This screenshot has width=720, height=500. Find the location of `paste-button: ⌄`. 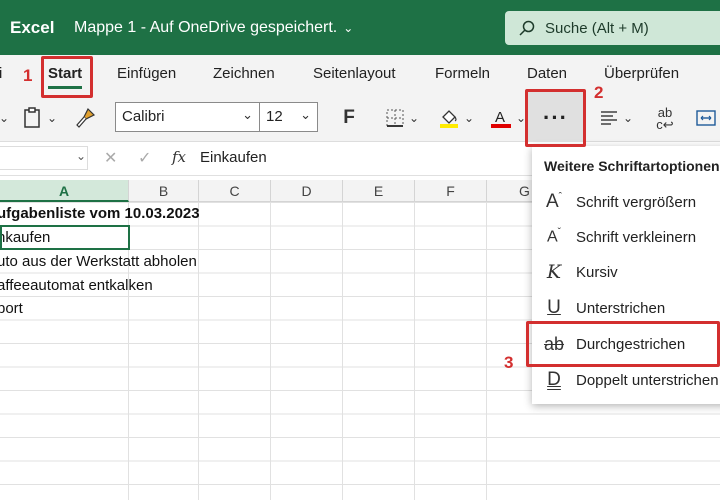

paste-button: ⌄ is located at coordinates (40, 118).